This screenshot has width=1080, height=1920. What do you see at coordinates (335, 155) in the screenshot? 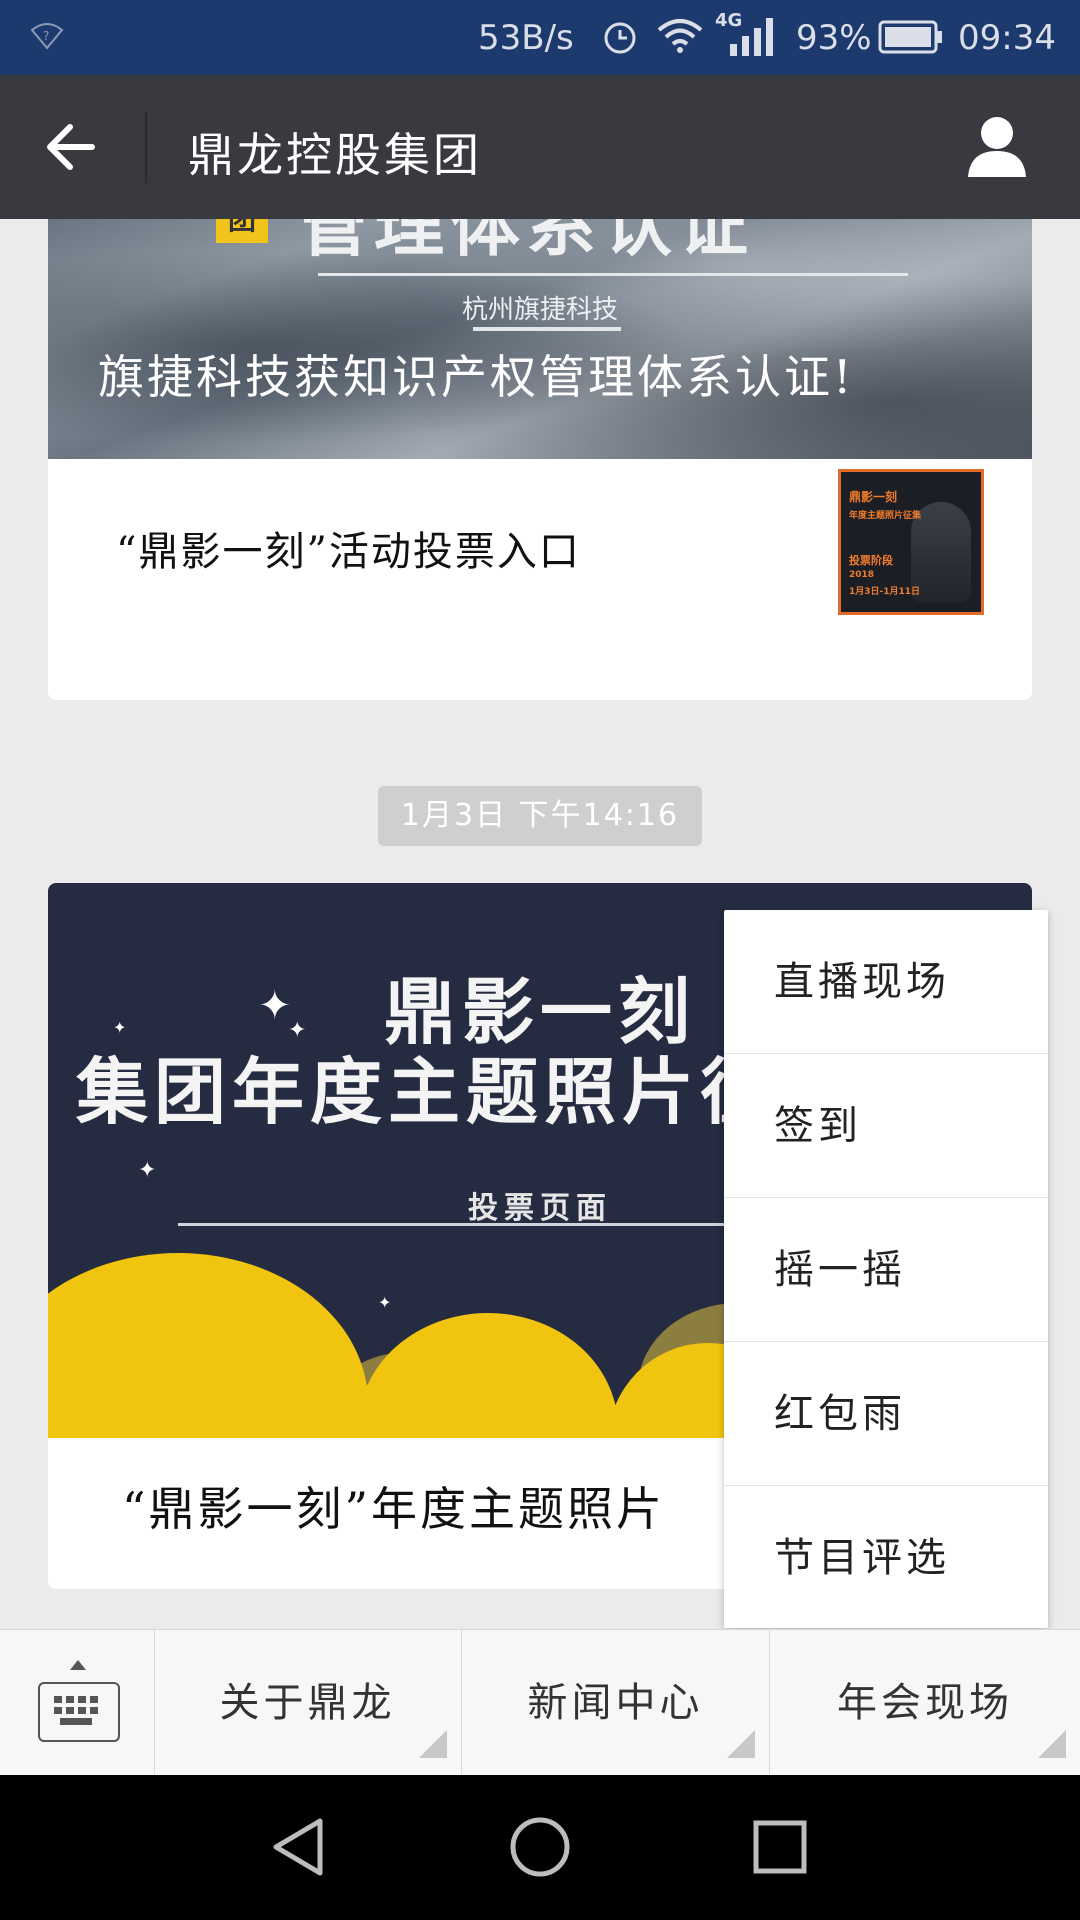
I see `page-title: 鼎龙控股集团` at bounding box center [335, 155].